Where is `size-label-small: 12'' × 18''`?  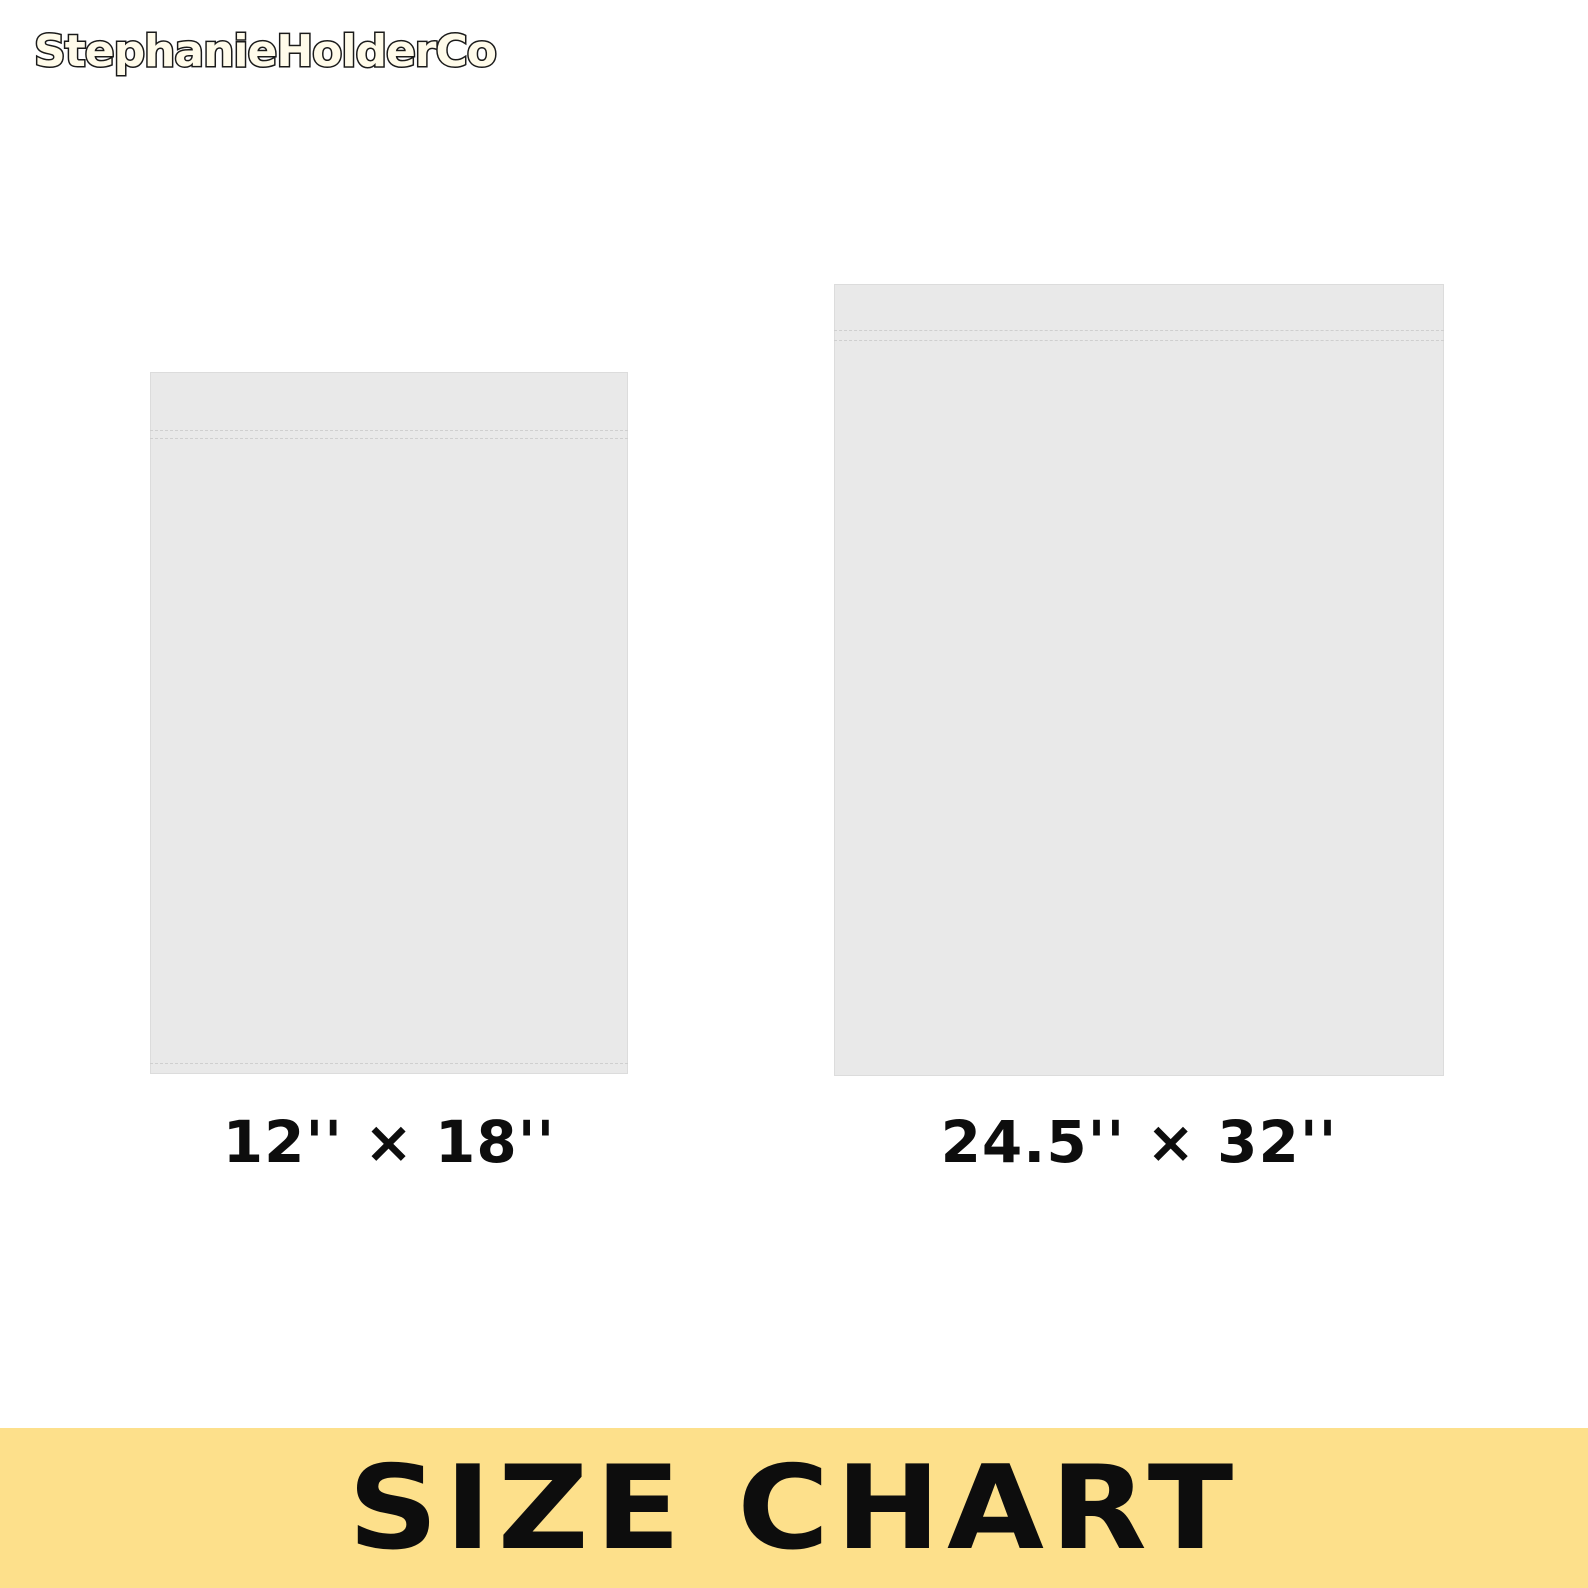
size-label-small: 12'' × 18'' is located at coordinates (389, 1142).